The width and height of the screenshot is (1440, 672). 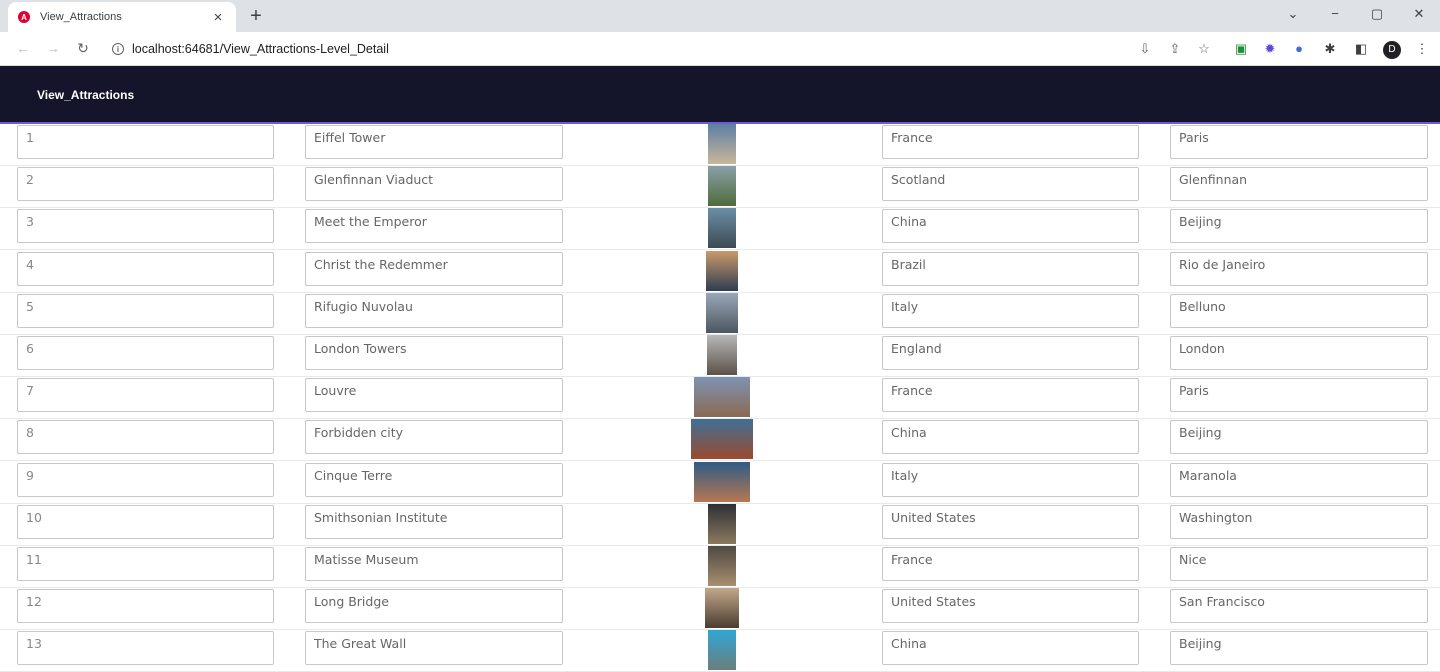 I want to click on id-field: 13, so click(x=145, y=648).